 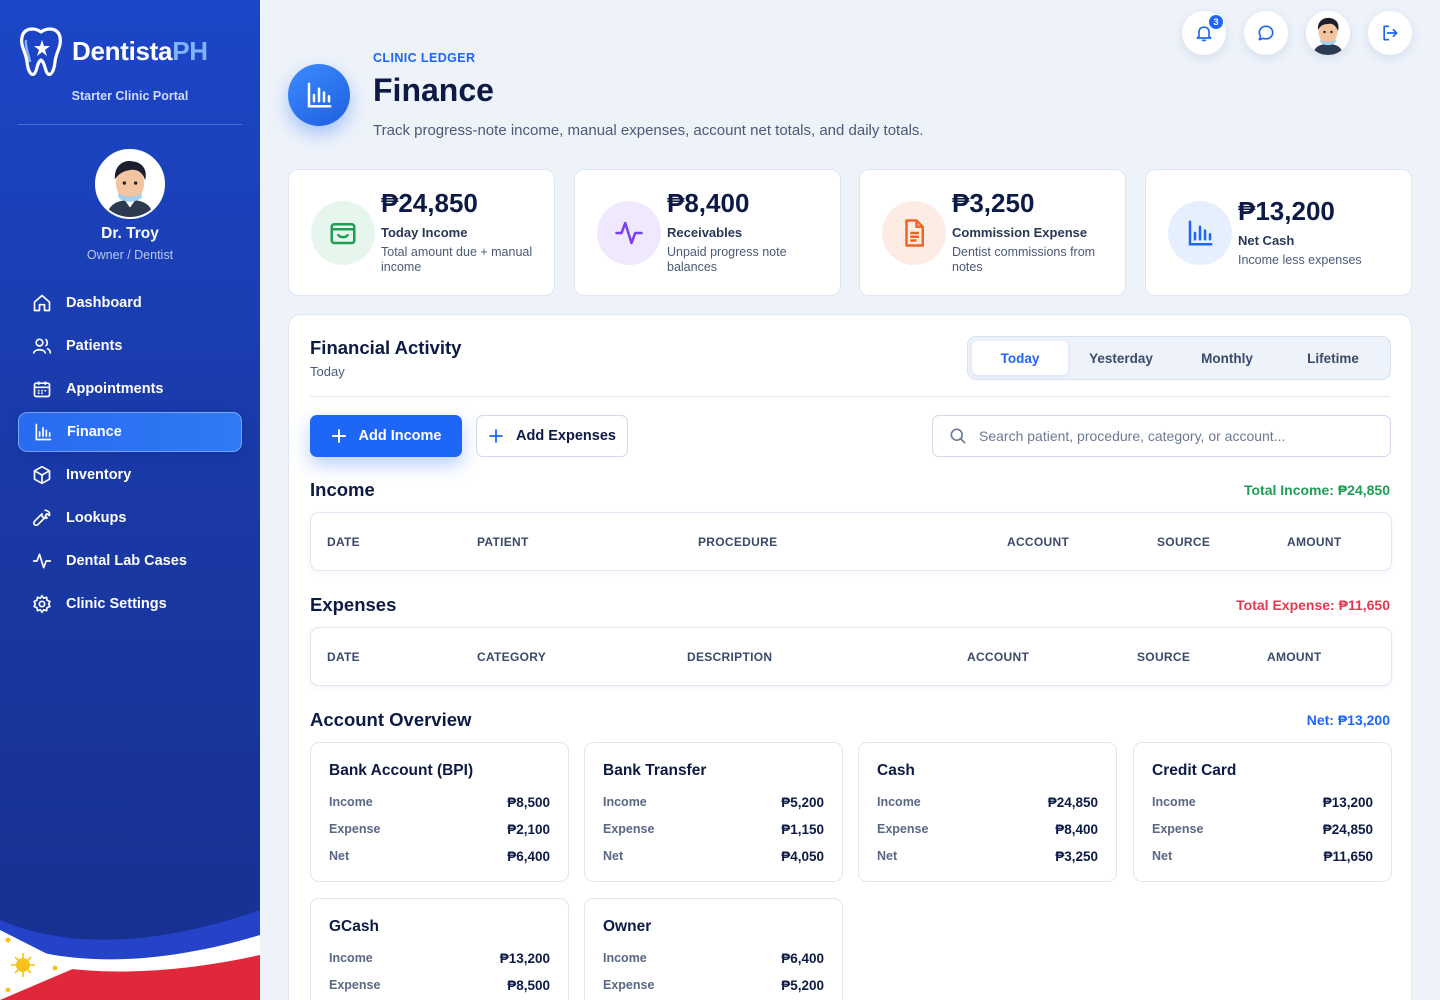 I want to click on sidebar-item-finance: Finance, so click(x=130, y=432).